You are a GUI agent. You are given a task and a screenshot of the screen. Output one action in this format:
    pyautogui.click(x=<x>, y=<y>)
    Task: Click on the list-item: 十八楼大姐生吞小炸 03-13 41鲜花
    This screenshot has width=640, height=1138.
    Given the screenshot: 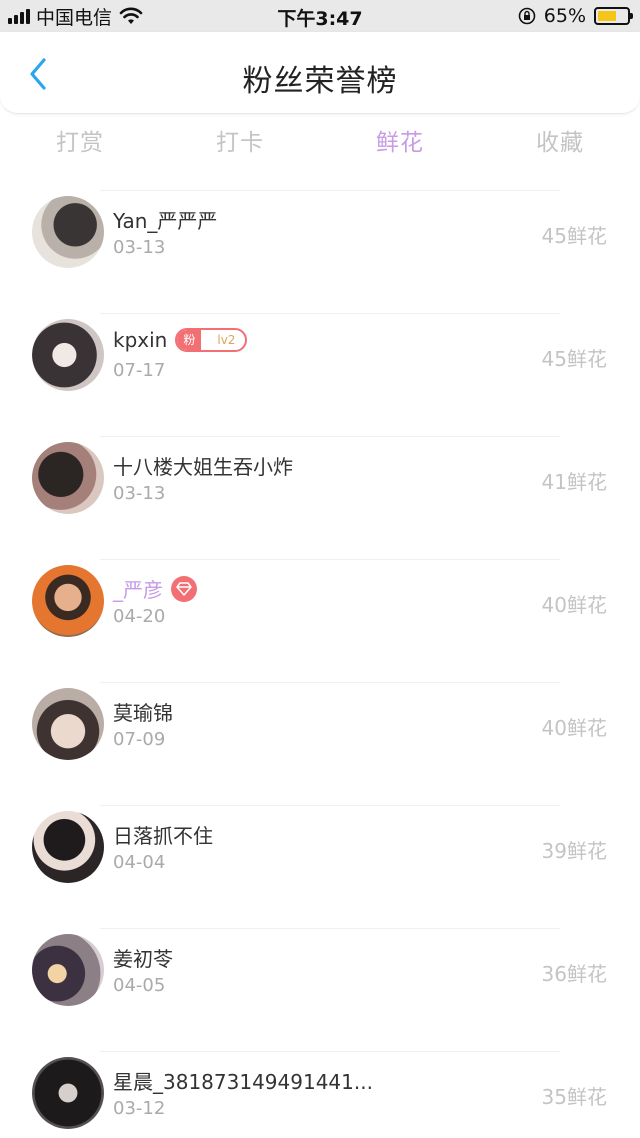 What is the action you would take?
    pyautogui.click(x=320, y=497)
    